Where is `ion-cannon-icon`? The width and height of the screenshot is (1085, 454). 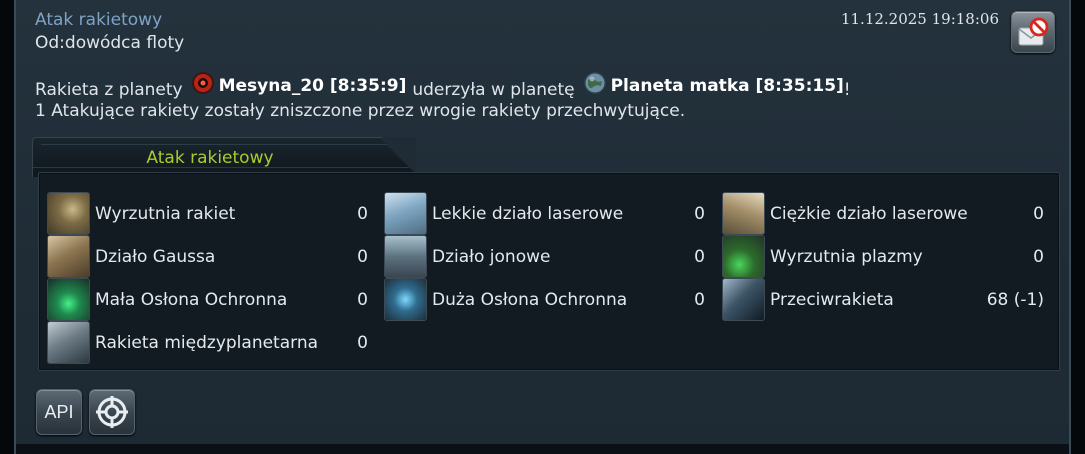
ion-cannon-icon is located at coordinates (405, 256).